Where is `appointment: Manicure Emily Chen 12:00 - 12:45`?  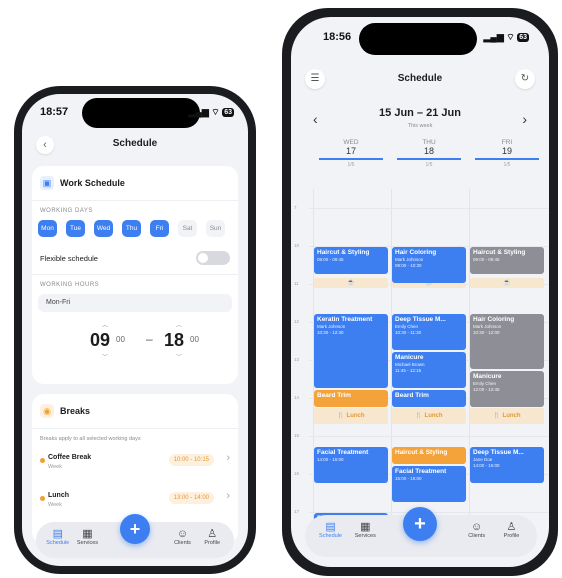
appointment: Manicure Emily Chen 12:00 - 12:45 is located at coordinates (507, 388).